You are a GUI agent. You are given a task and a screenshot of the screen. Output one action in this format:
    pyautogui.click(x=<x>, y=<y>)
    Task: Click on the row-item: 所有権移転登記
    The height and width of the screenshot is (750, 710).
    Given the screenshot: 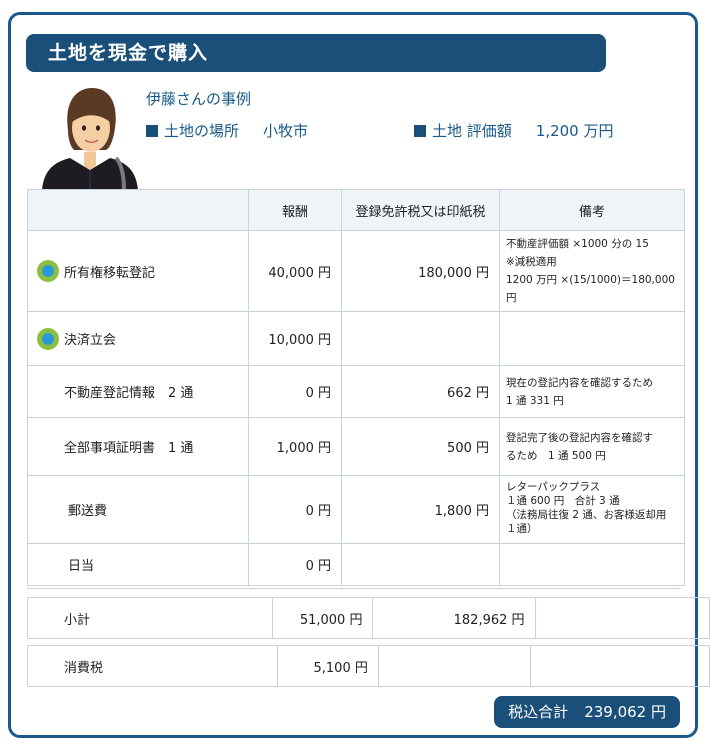 What is the action you would take?
    pyautogui.click(x=110, y=273)
    